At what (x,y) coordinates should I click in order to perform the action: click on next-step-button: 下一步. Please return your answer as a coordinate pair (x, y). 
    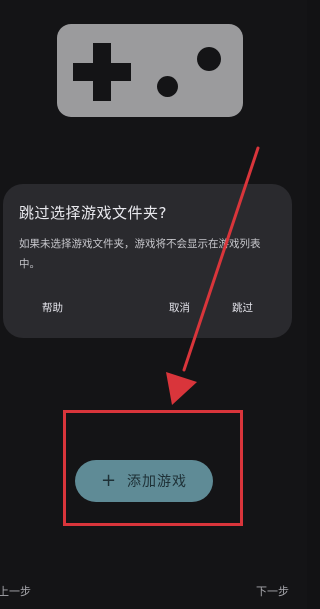
    Looking at the image, I should click on (272, 591).